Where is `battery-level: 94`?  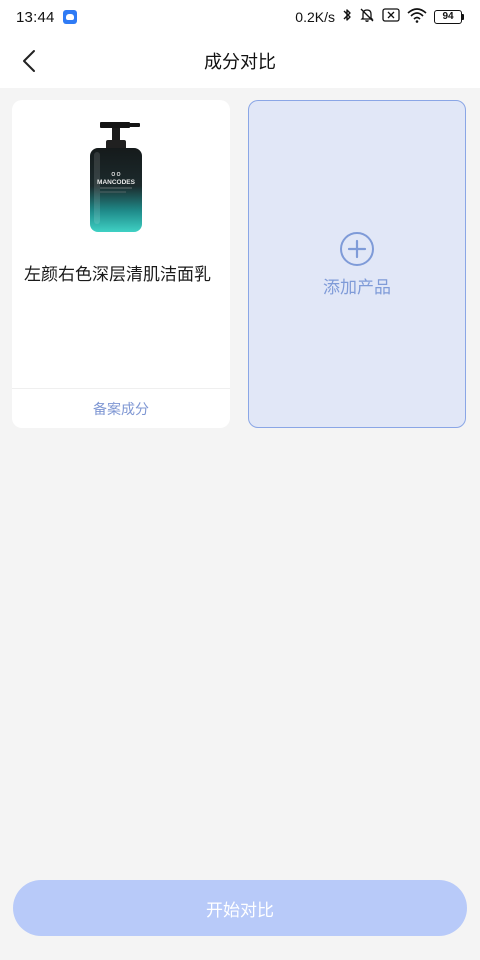
battery-level: 94 is located at coordinates (448, 17).